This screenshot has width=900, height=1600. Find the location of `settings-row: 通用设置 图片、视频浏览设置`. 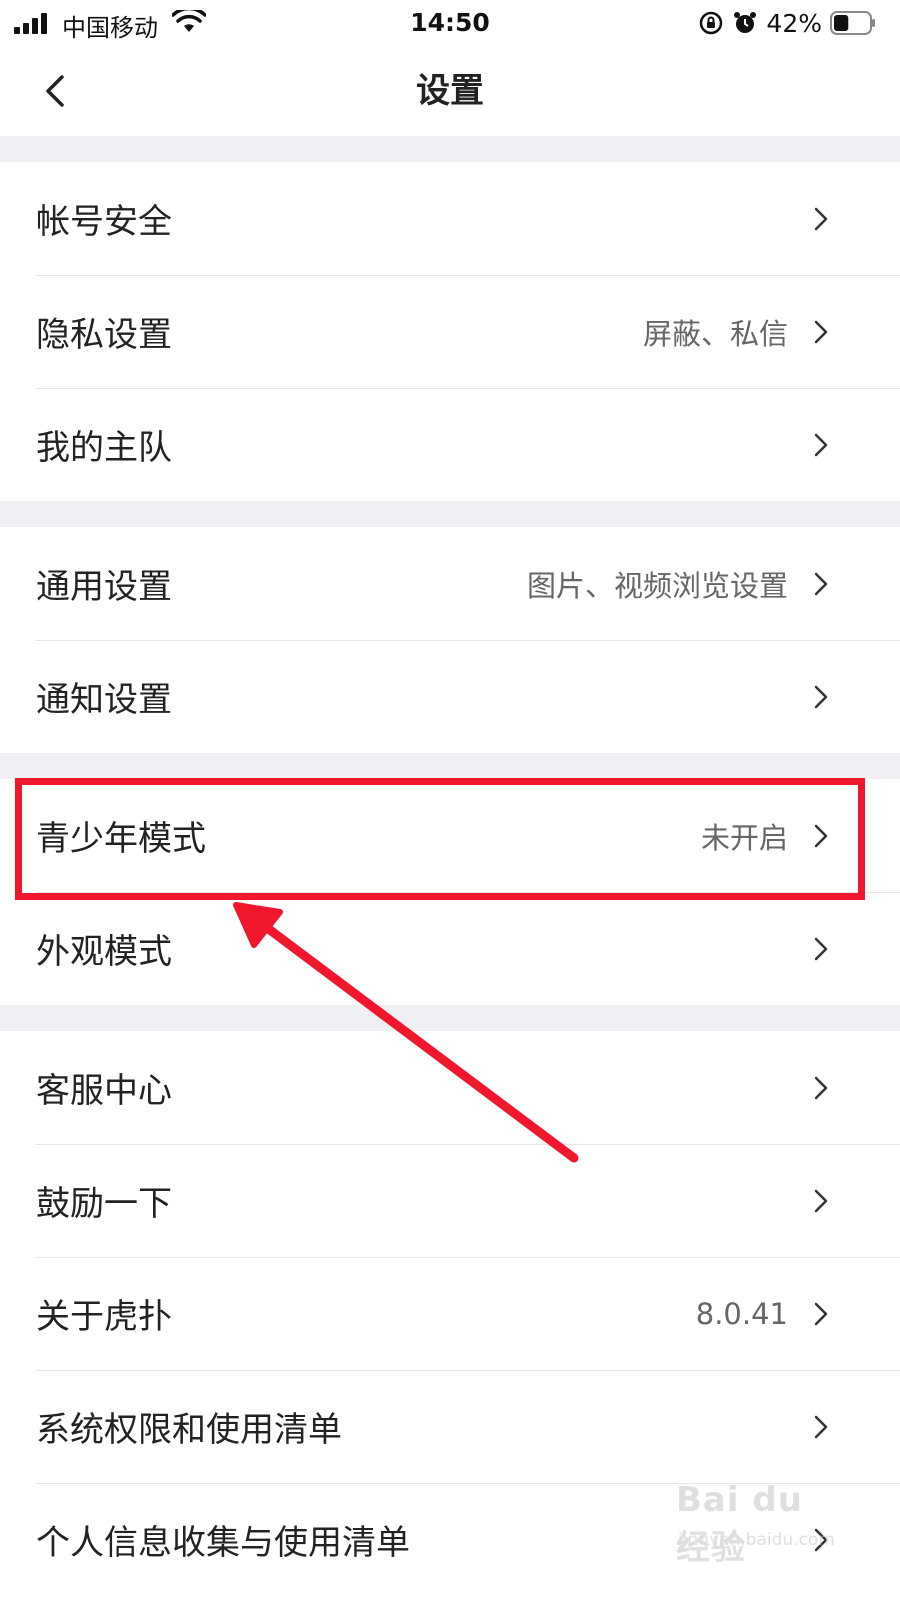

settings-row: 通用设置 图片、视频浏览设置 is located at coordinates (450, 583).